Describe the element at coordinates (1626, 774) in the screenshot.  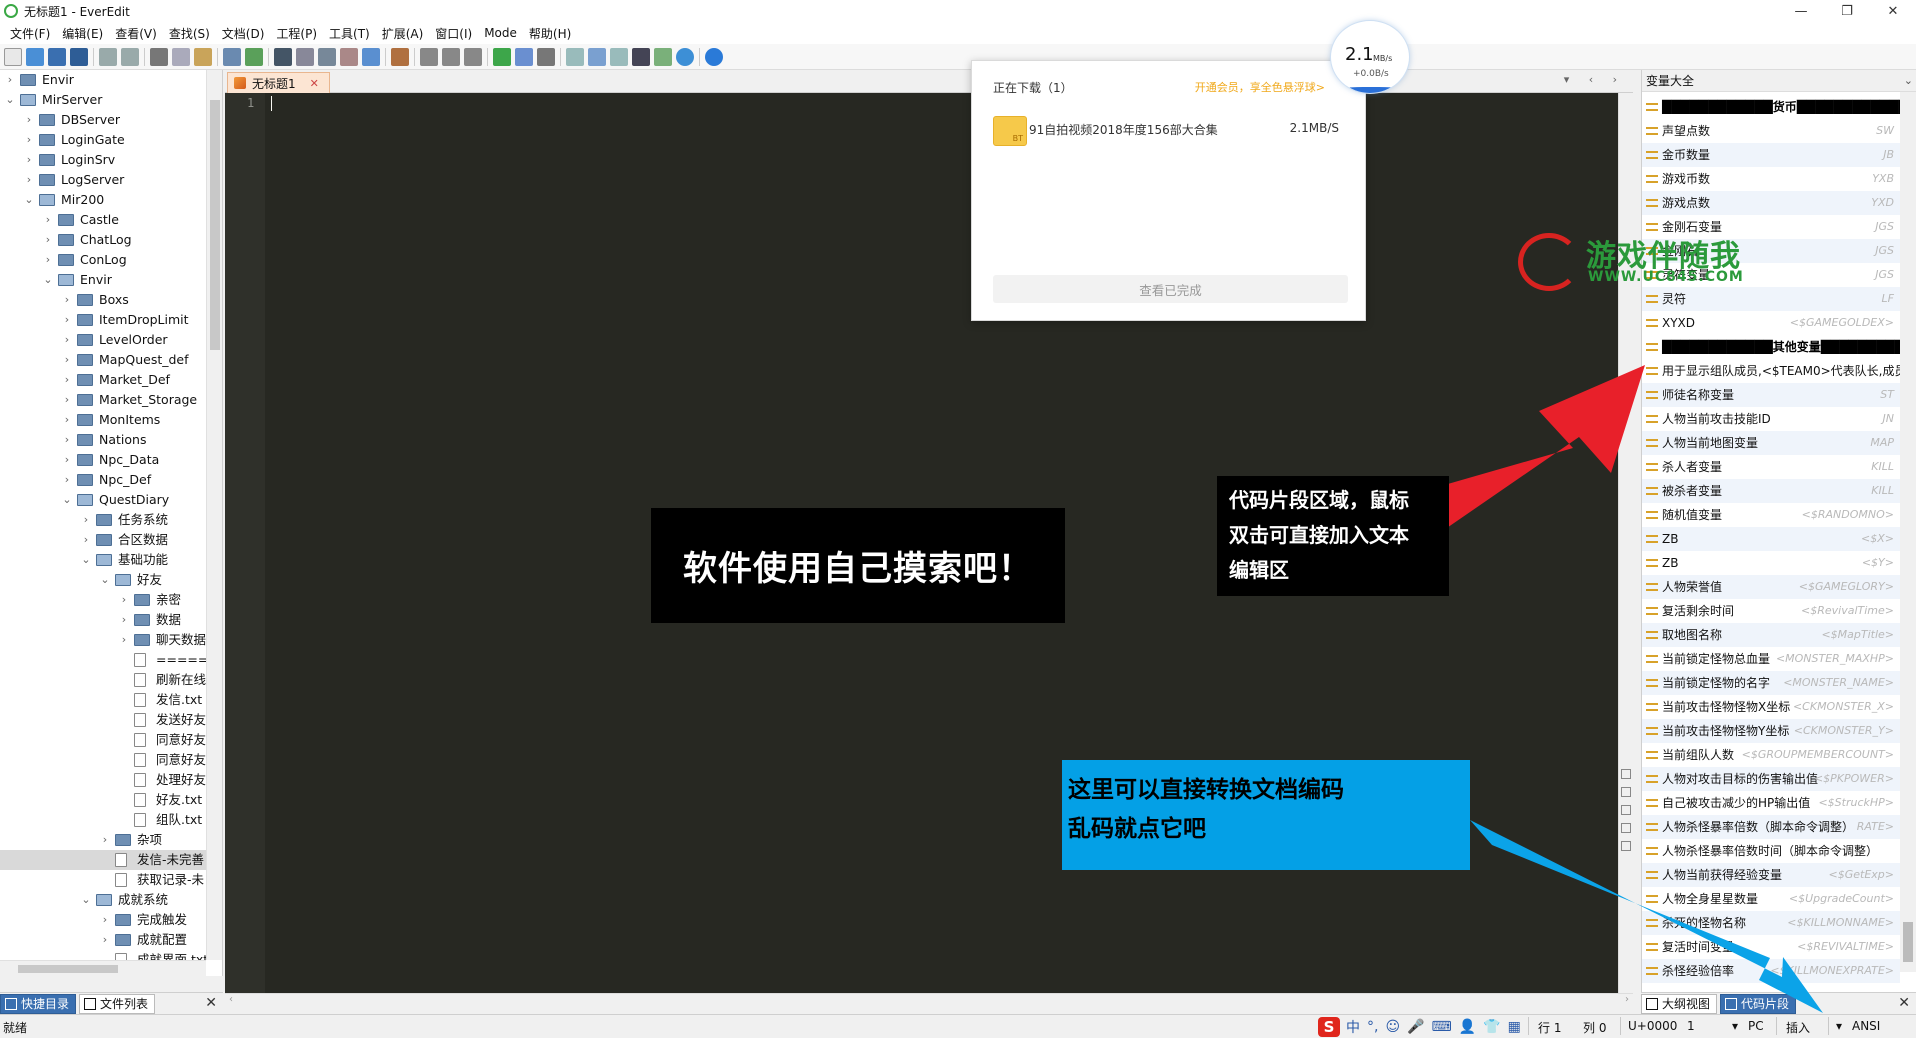
I see `minimap-toggle-icon` at that location.